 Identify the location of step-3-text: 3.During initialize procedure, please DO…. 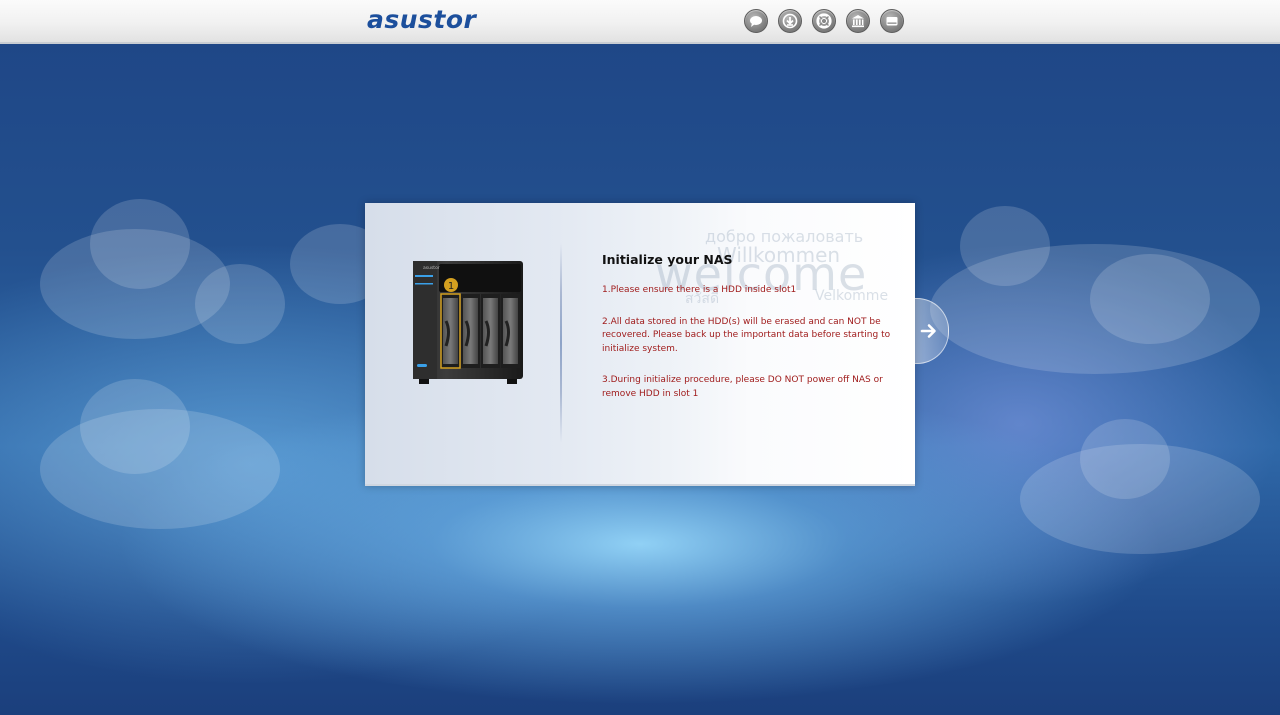
(742, 387).